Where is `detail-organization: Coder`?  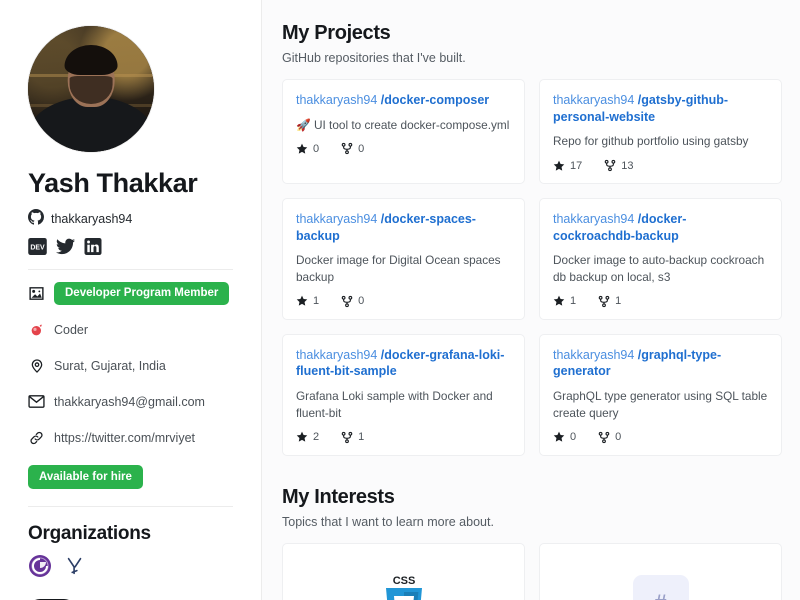
detail-organization: Coder is located at coordinates (130, 330).